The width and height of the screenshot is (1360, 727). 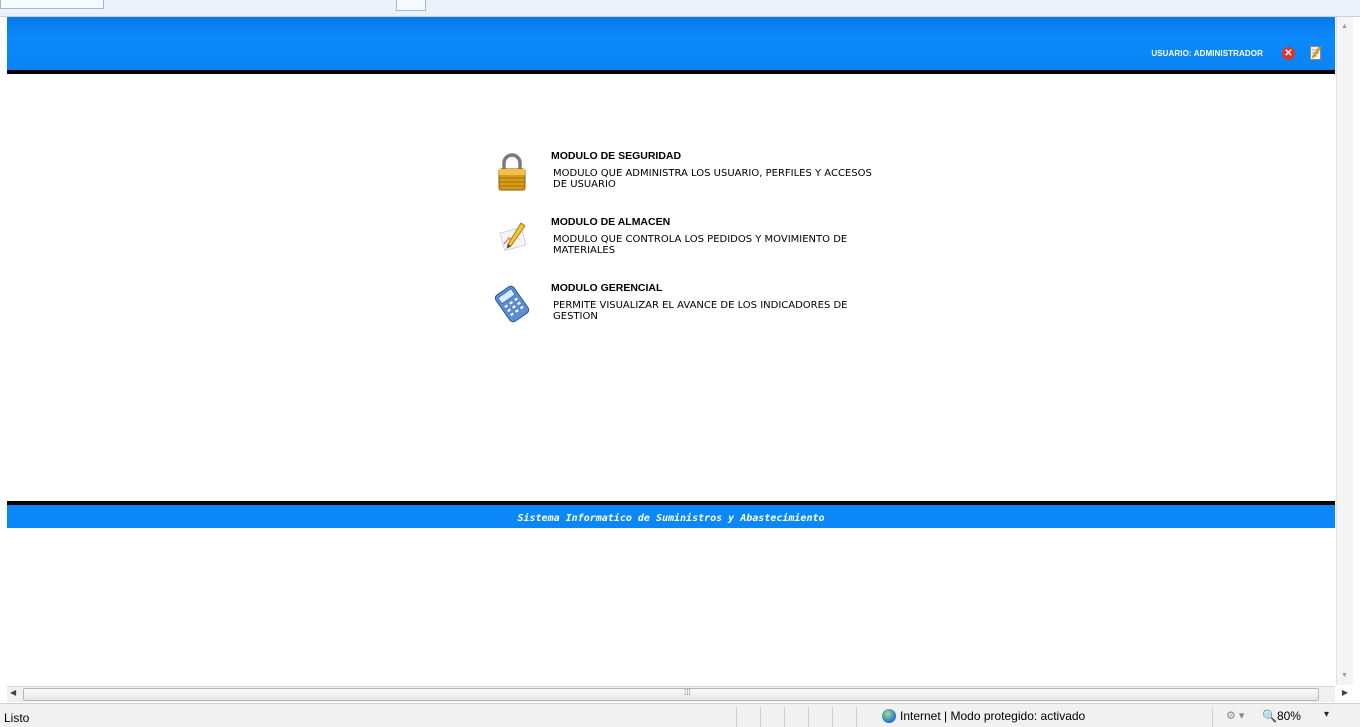 I want to click on vertical-scrollbar: ▲ ▼, so click(x=1344, y=351).